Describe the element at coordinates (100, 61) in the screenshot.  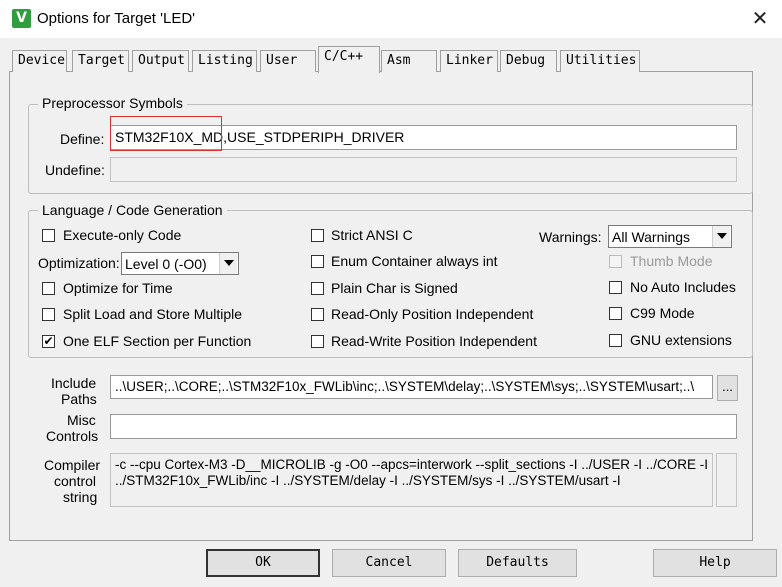
I see `tab-target: Target` at that location.